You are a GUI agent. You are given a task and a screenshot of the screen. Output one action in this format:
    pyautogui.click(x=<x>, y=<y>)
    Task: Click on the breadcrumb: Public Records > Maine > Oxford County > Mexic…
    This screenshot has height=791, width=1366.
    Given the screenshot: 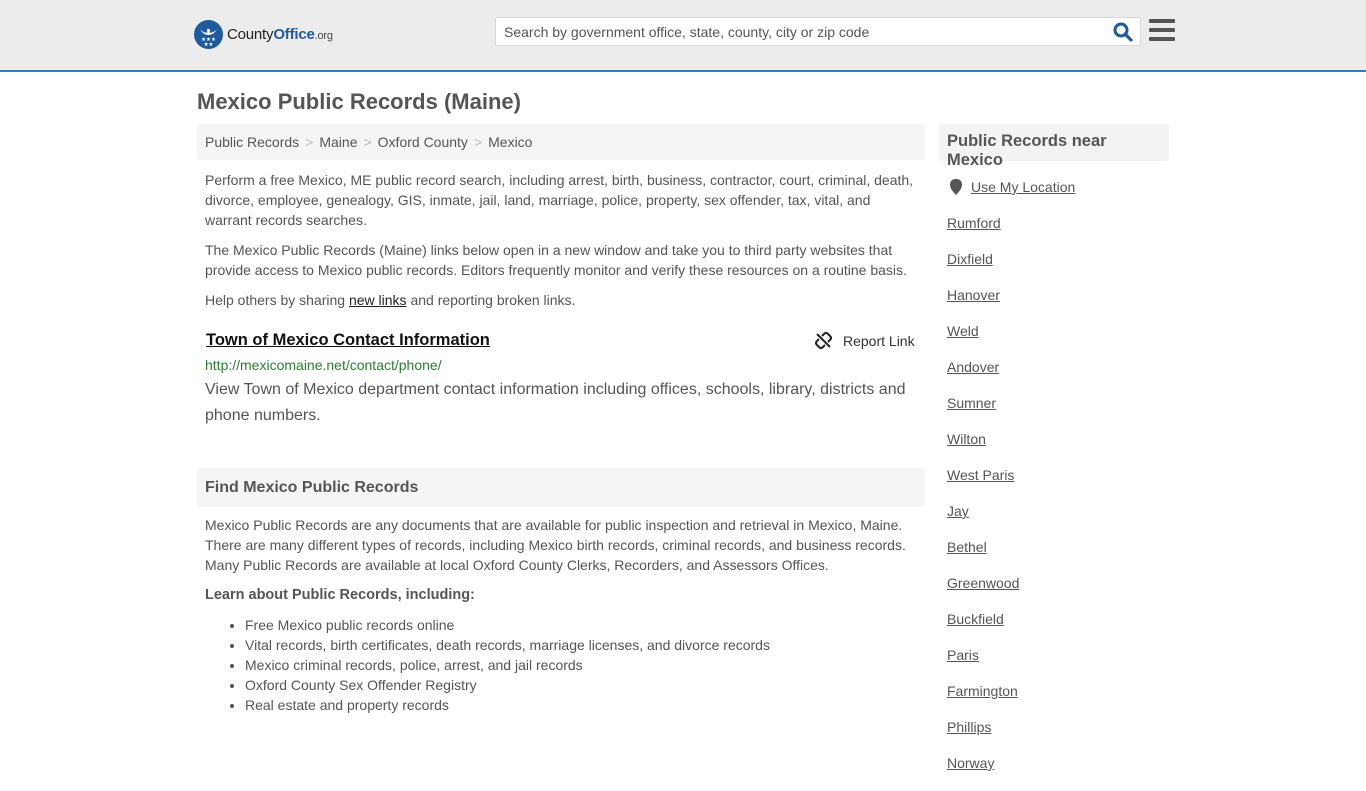 What is the action you would take?
    pyautogui.click(x=561, y=142)
    